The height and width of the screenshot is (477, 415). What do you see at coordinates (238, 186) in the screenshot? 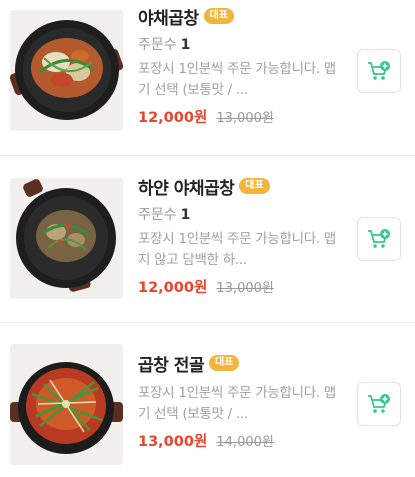
I see `title-row: 하얀 야채곱창 대표` at bounding box center [238, 186].